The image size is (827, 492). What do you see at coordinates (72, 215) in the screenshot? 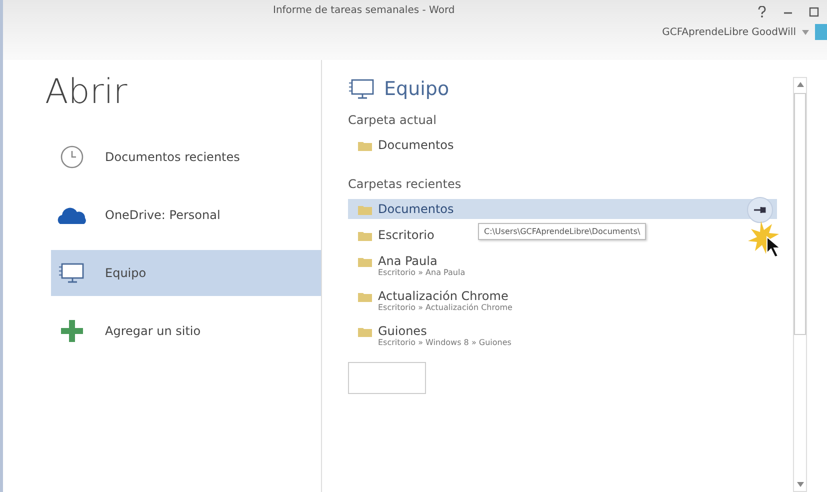
I see `cloud-icon` at bounding box center [72, 215].